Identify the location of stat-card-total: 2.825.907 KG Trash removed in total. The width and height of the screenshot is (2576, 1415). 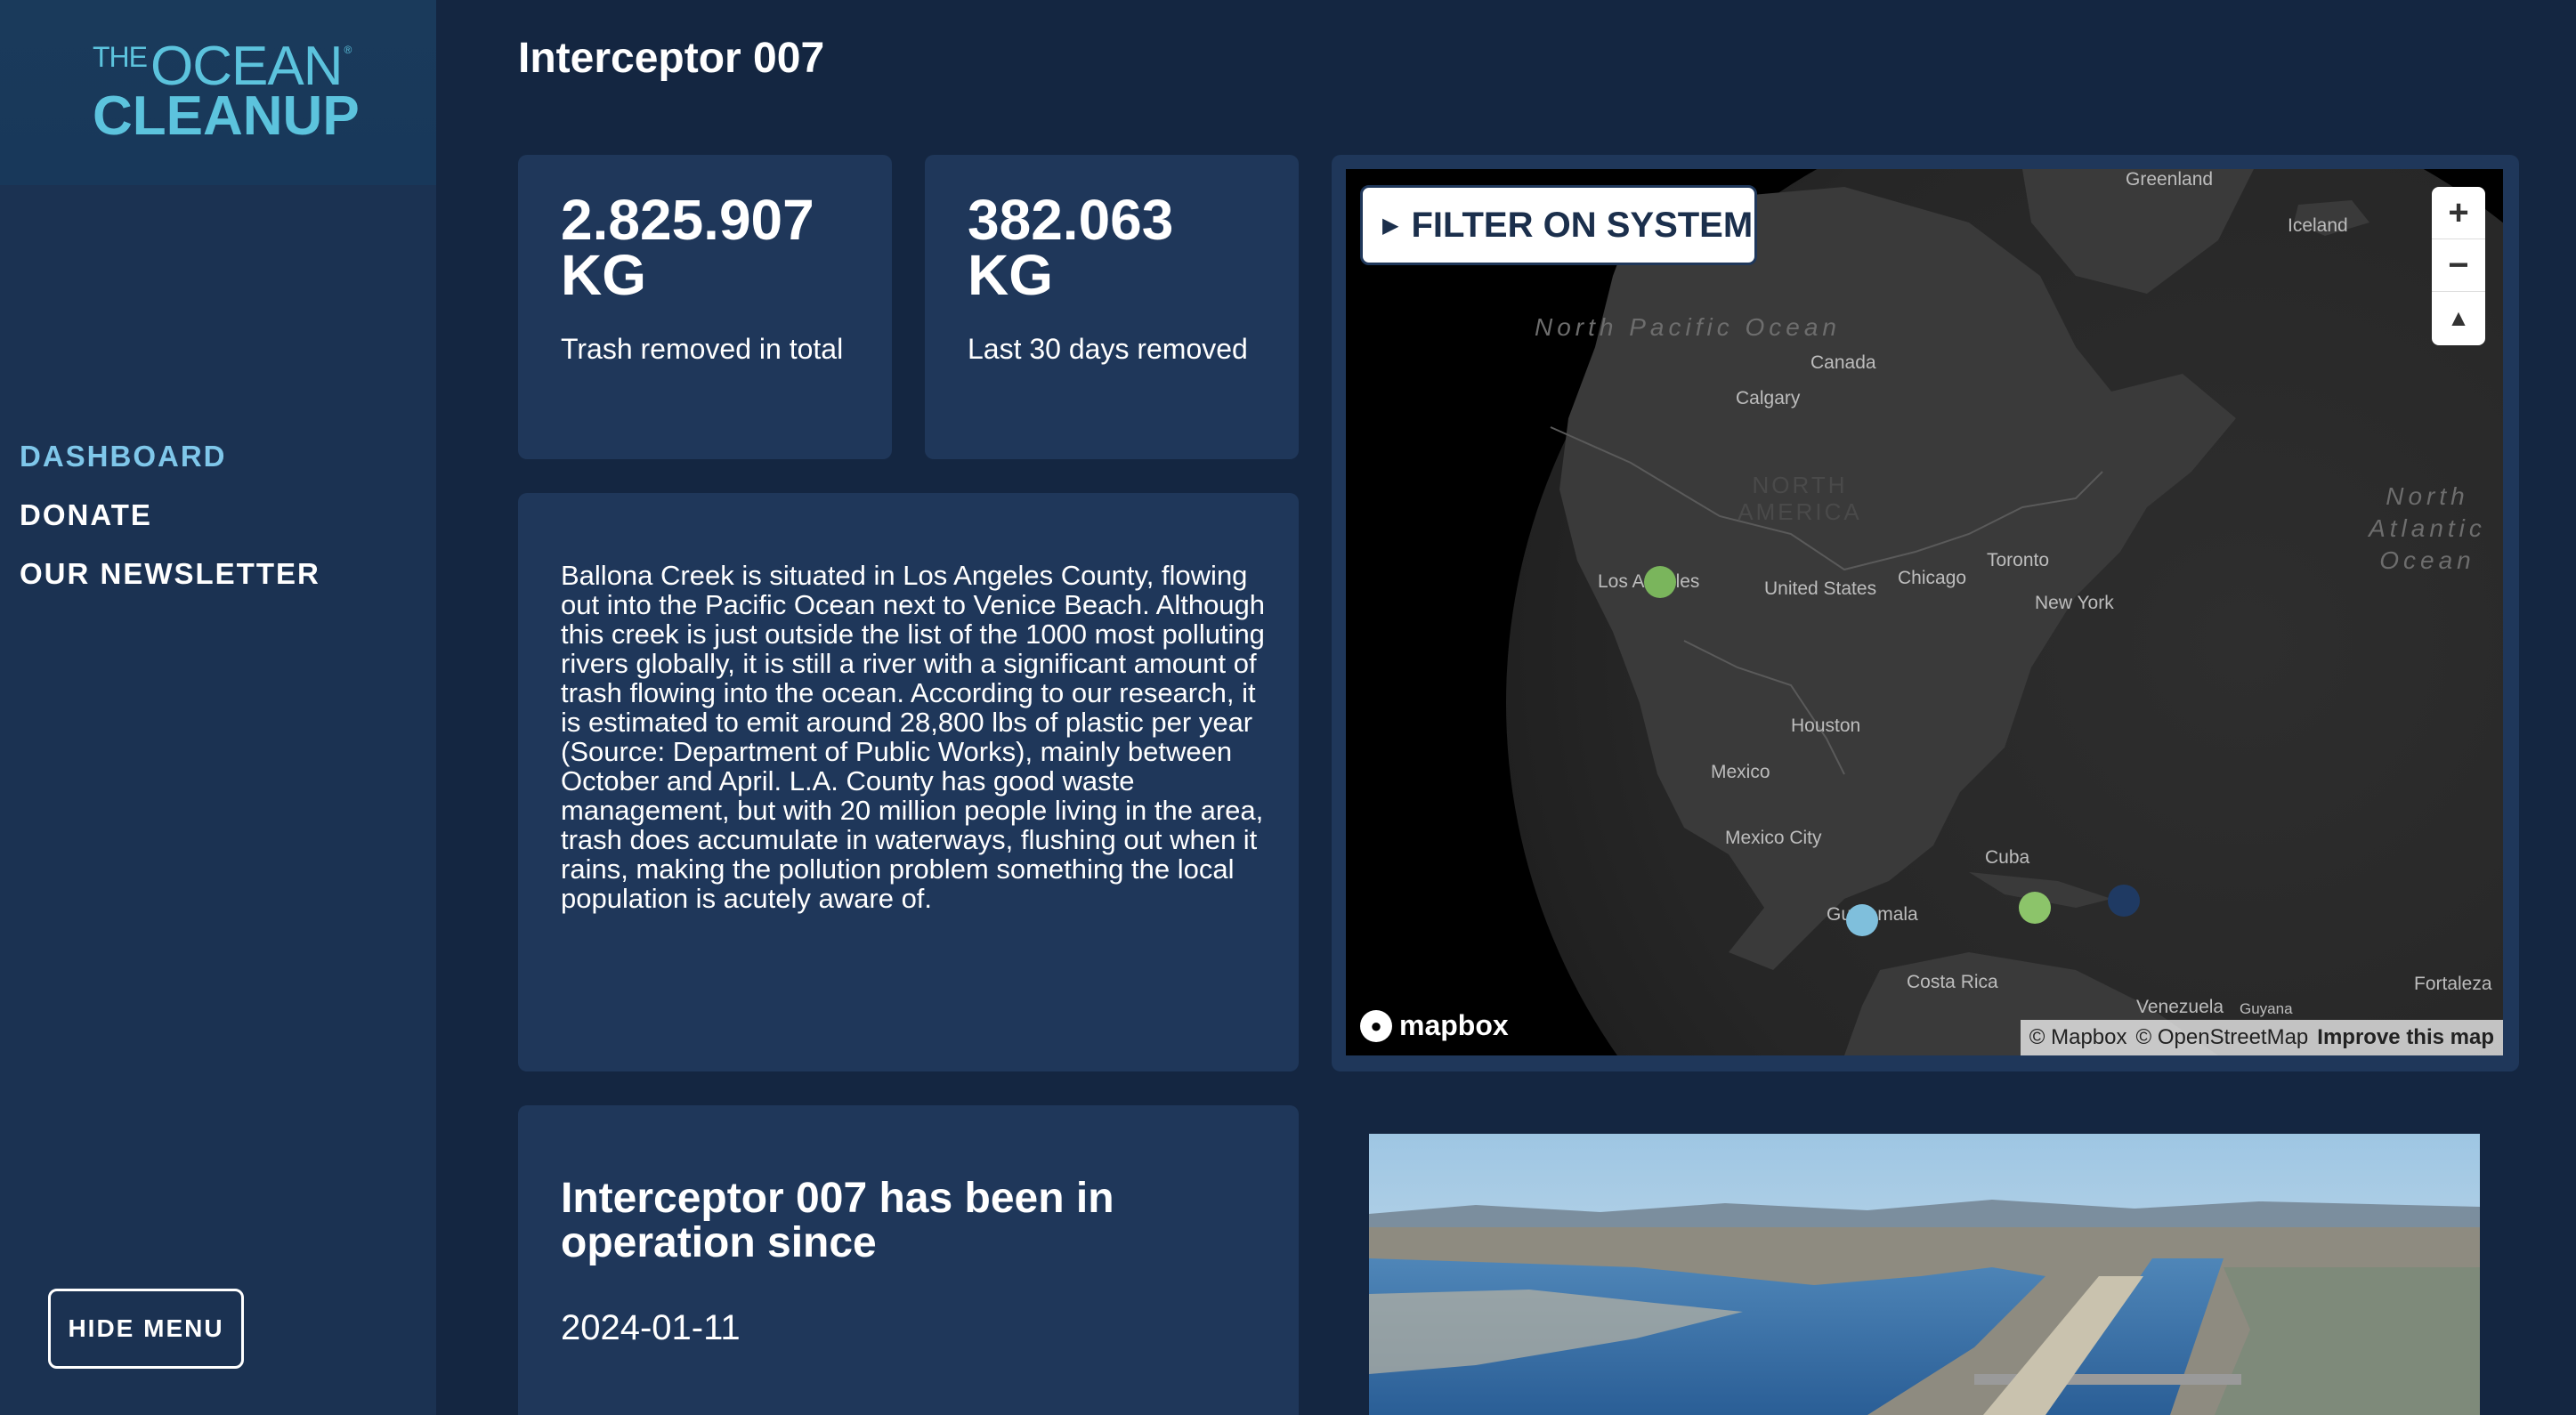
(705, 307).